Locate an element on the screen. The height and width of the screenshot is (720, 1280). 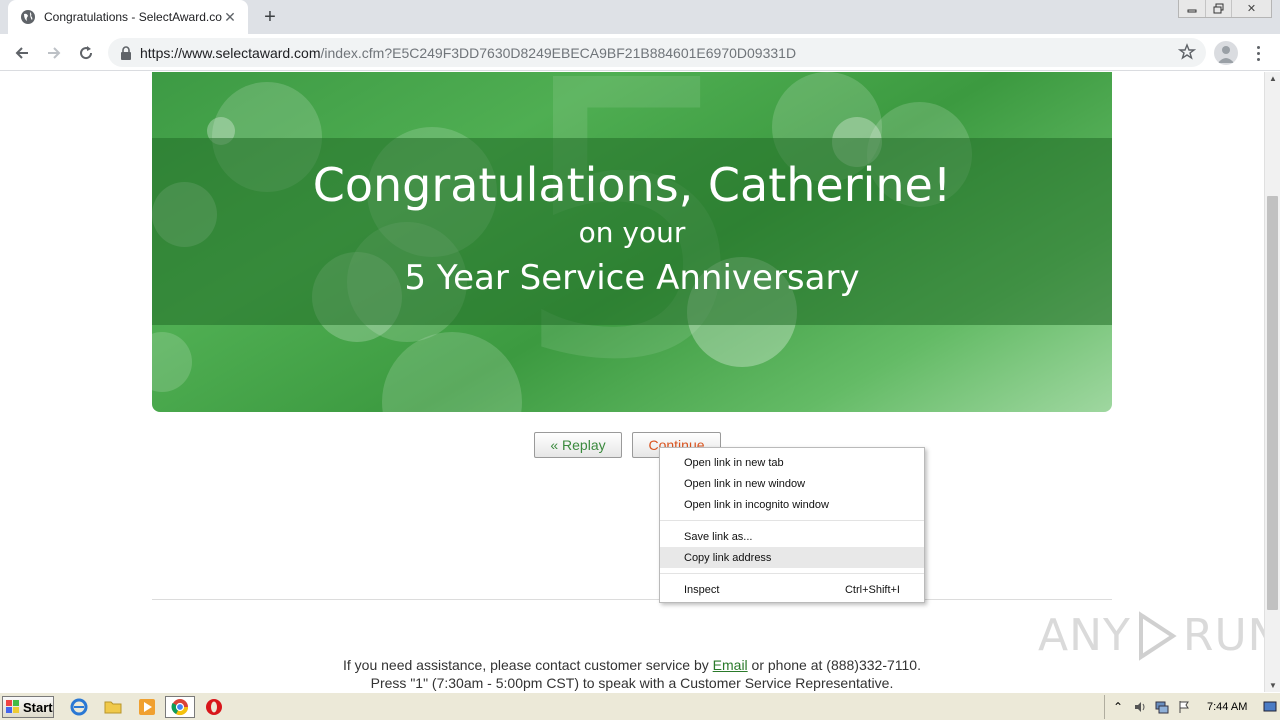
minimize-icon is located at coordinates (1192, 8).